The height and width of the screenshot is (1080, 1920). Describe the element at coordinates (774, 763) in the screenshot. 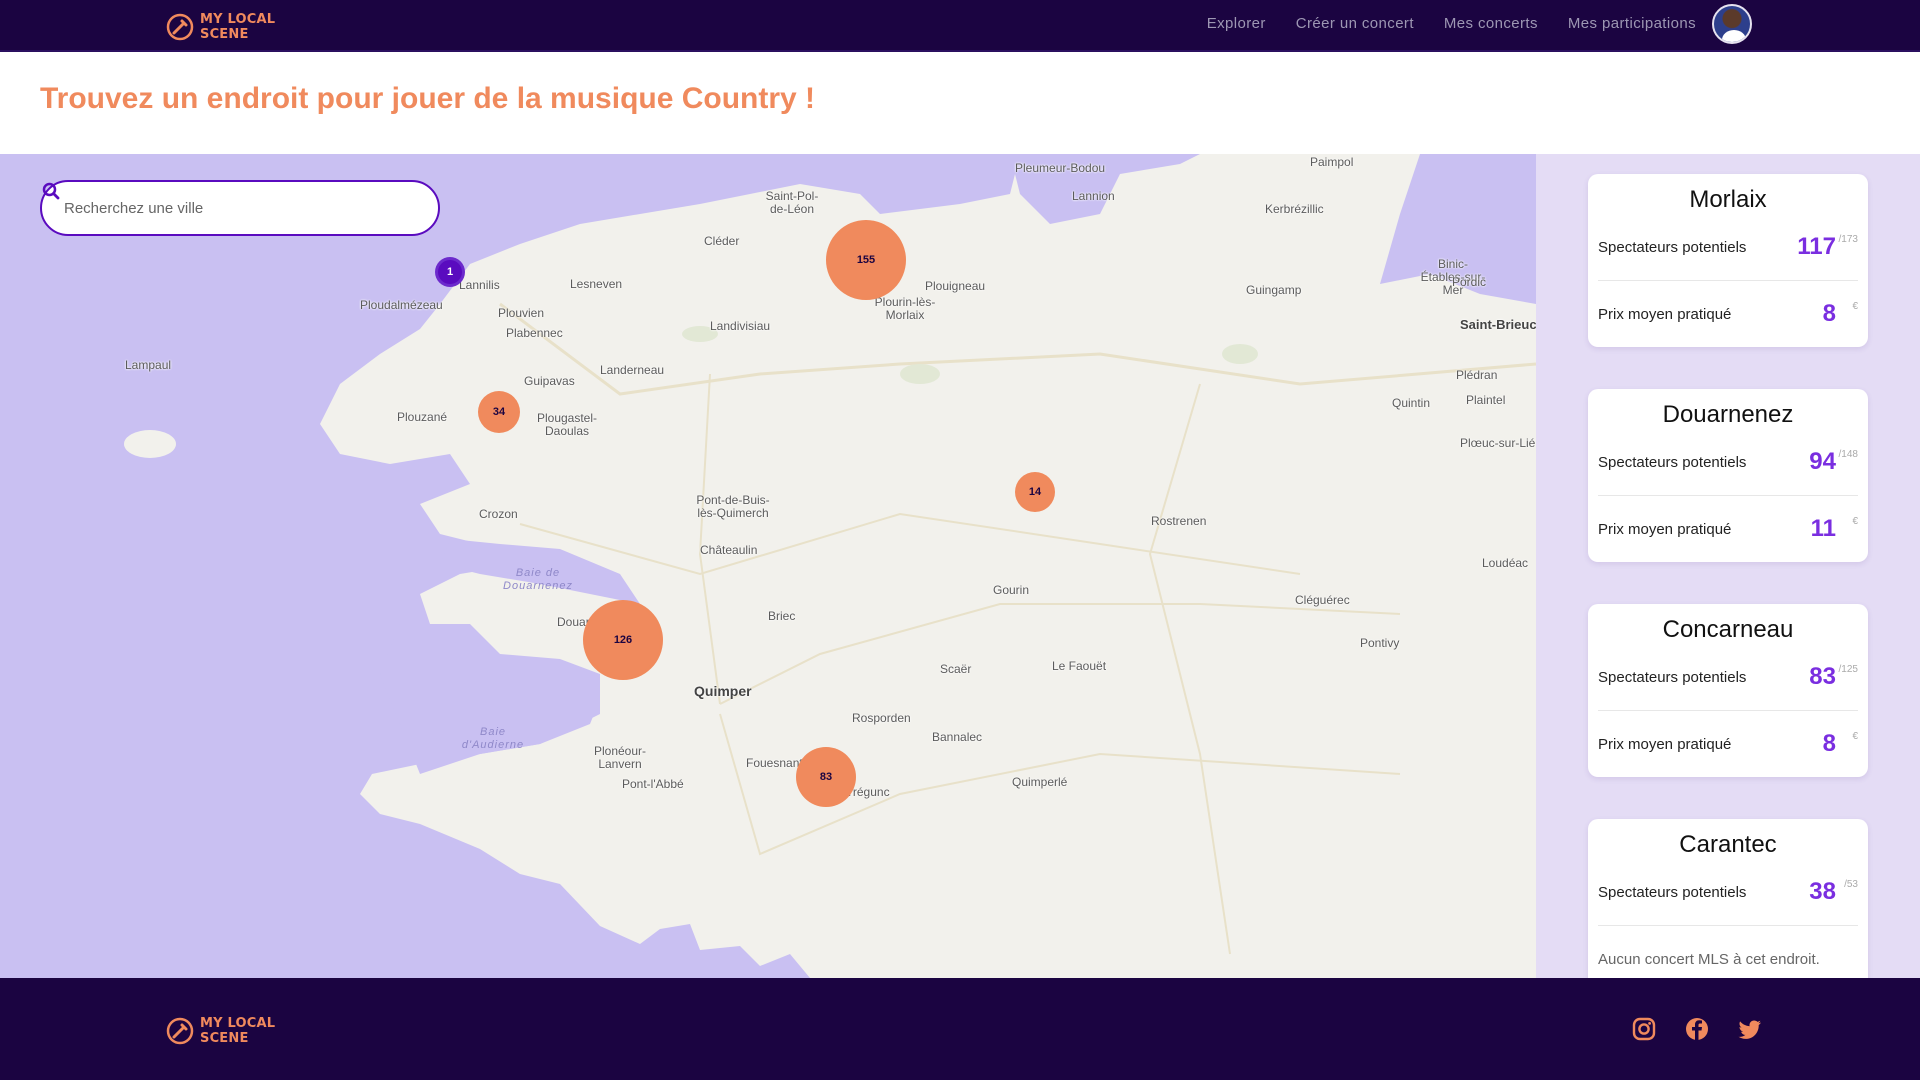

I see `place-label: Fouesnant` at that location.